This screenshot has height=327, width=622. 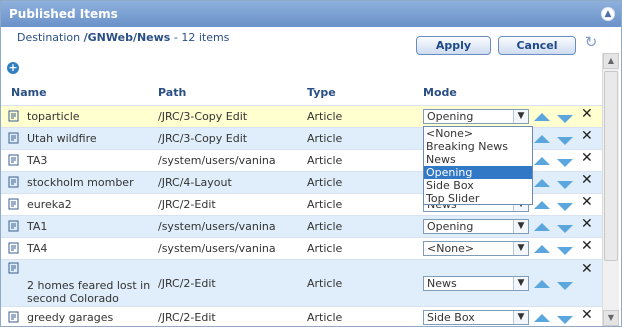 What do you see at coordinates (302, 226) in the screenshot?
I see `table-row: TA1/system/users/vanina Article Opening ▼ ✕` at bounding box center [302, 226].